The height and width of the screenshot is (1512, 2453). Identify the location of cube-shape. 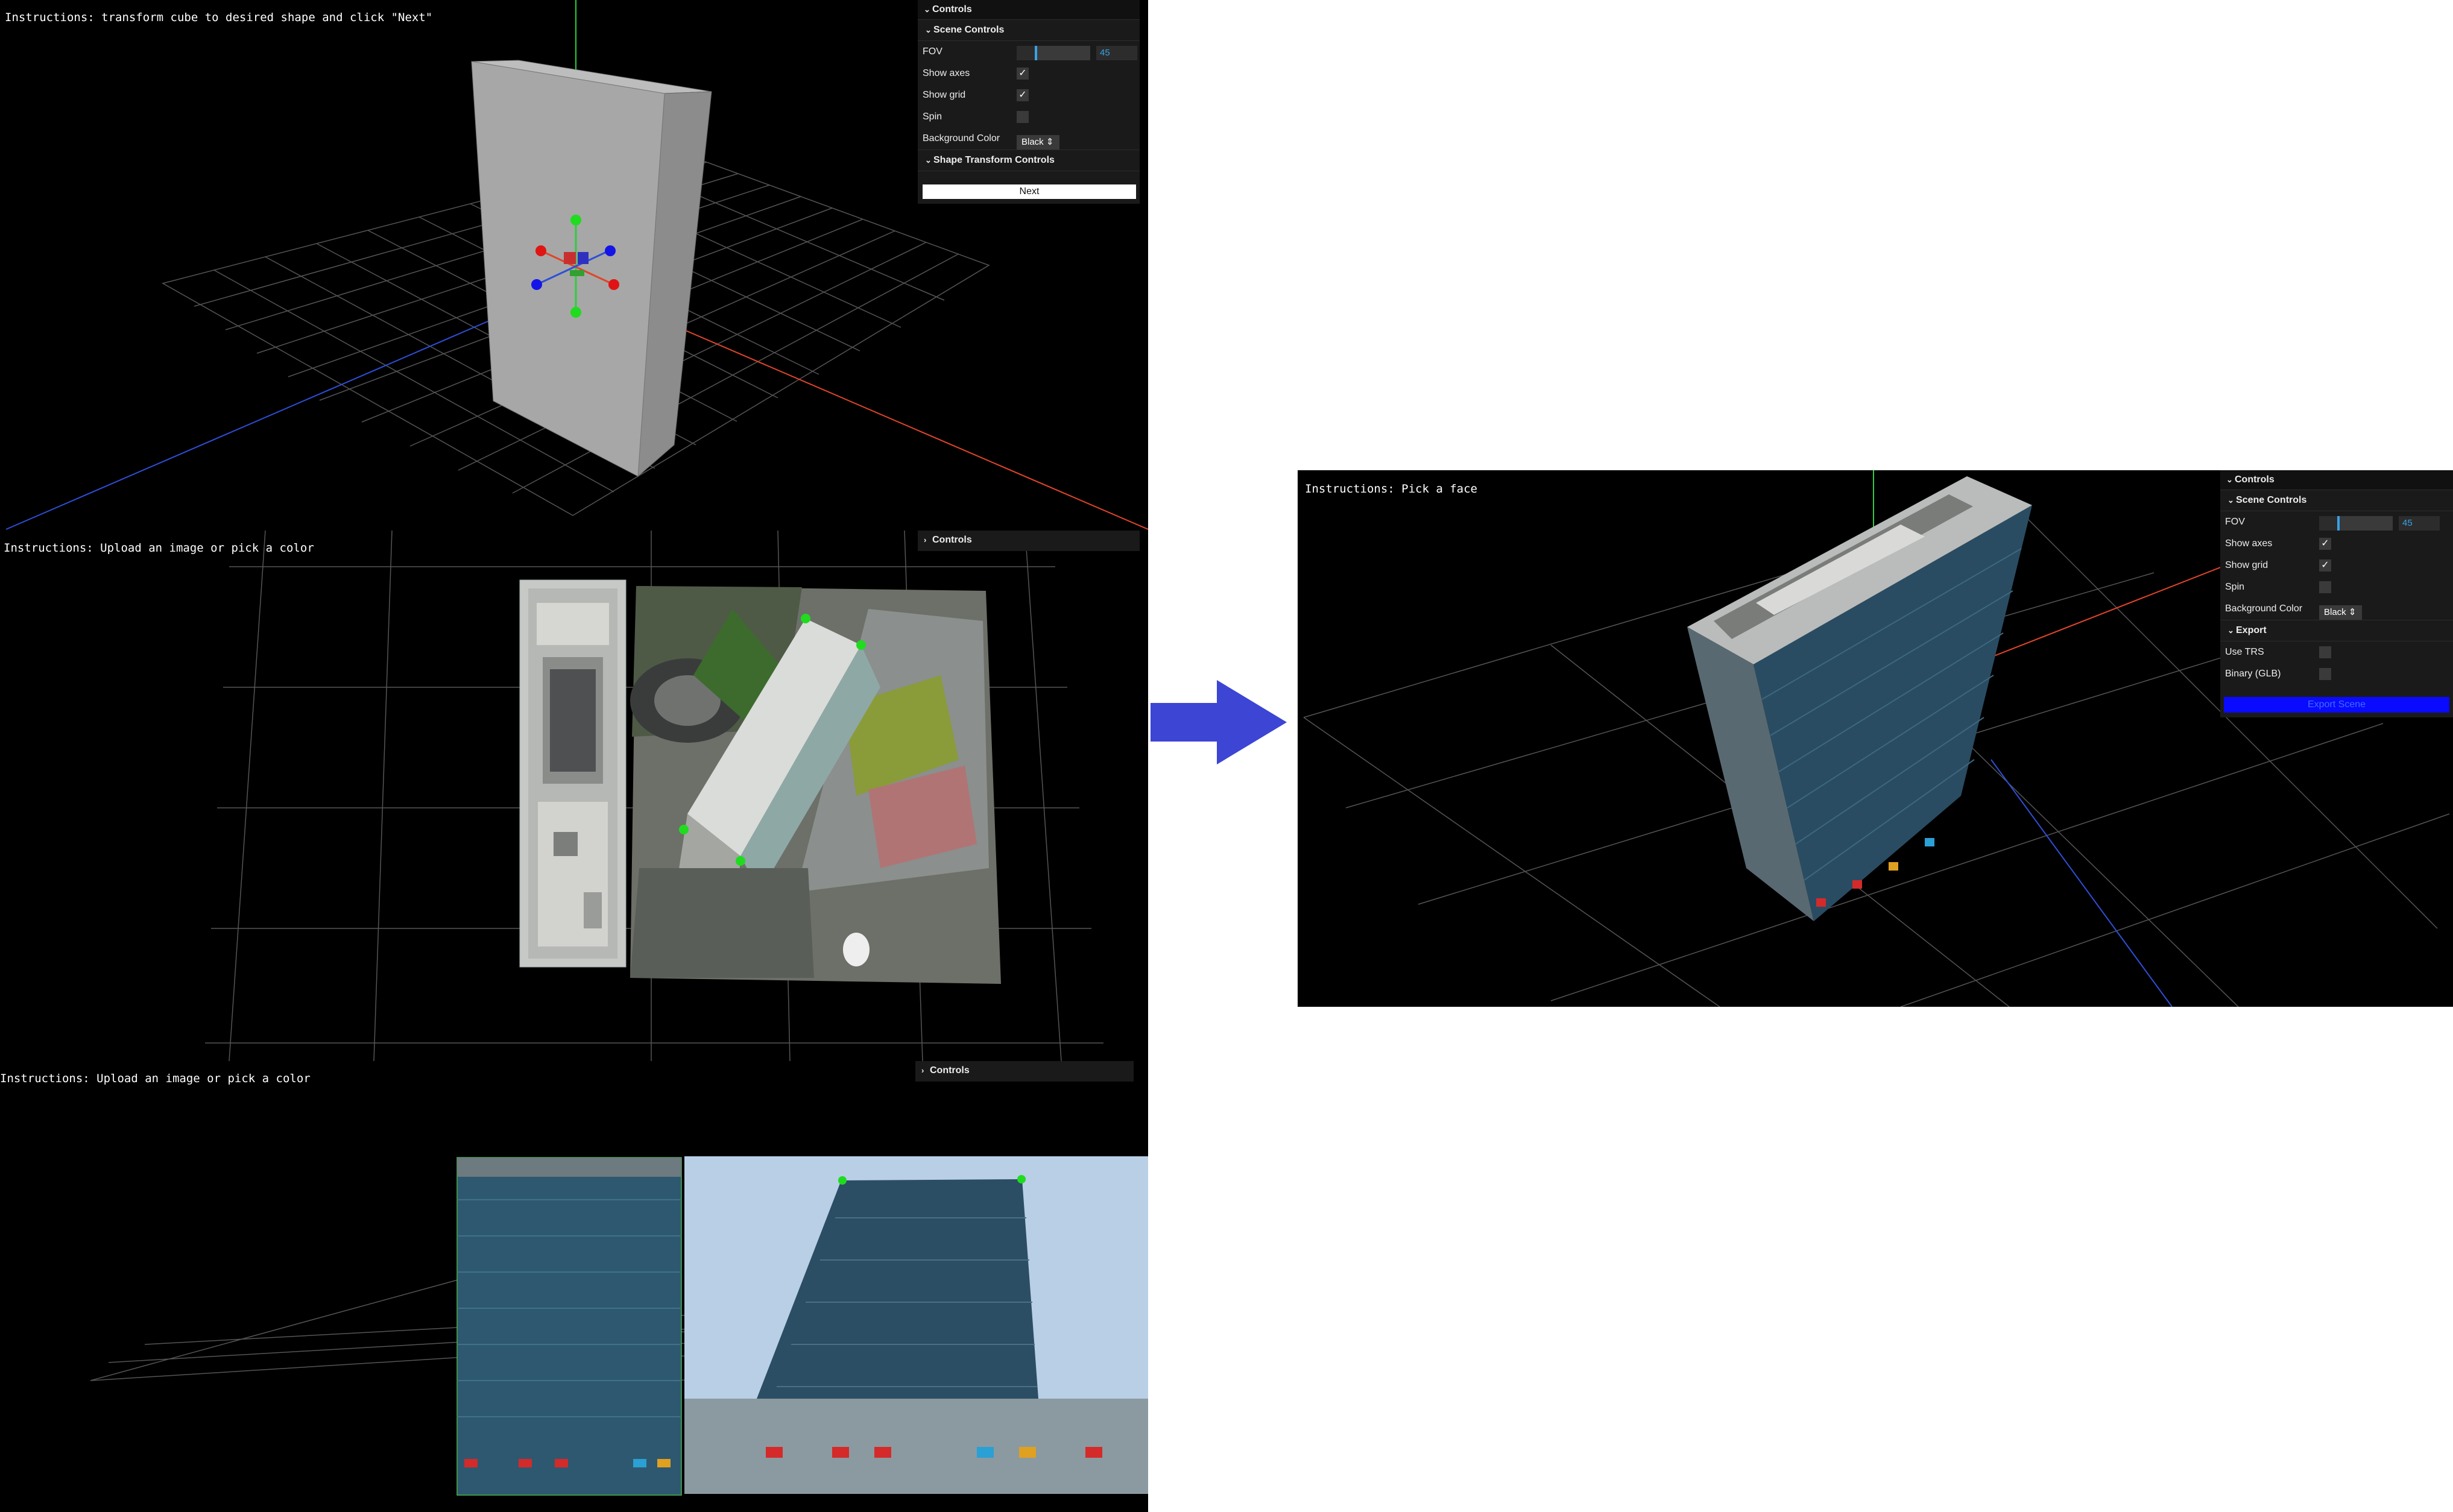
(591, 269).